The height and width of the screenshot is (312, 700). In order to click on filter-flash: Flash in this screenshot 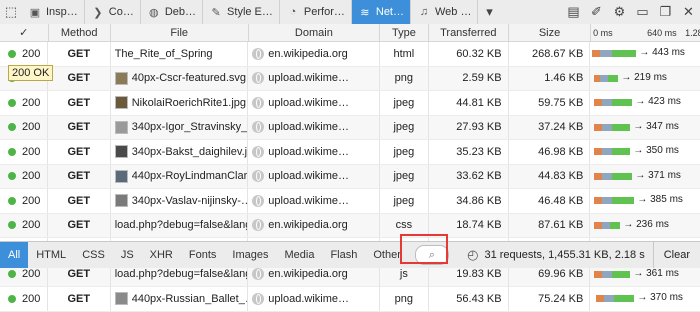, I will do `click(343, 255)`.